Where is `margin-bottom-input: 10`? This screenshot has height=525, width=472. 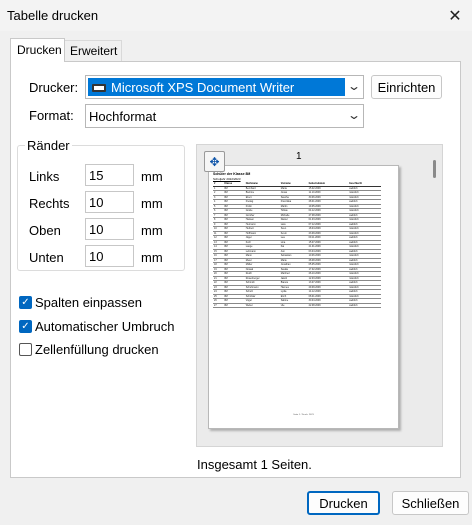 margin-bottom-input: 10 is located at coordinates (109, 256).